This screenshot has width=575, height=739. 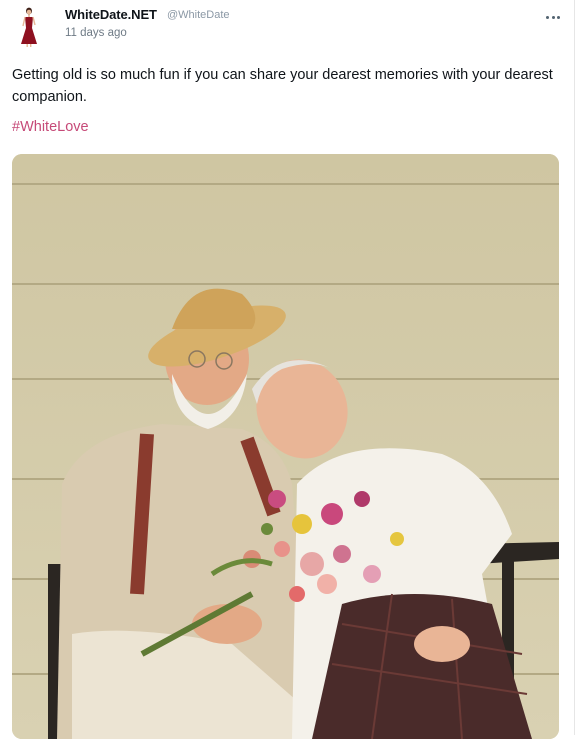 I want to click on more-options-icon, so click(x=553, y=17).